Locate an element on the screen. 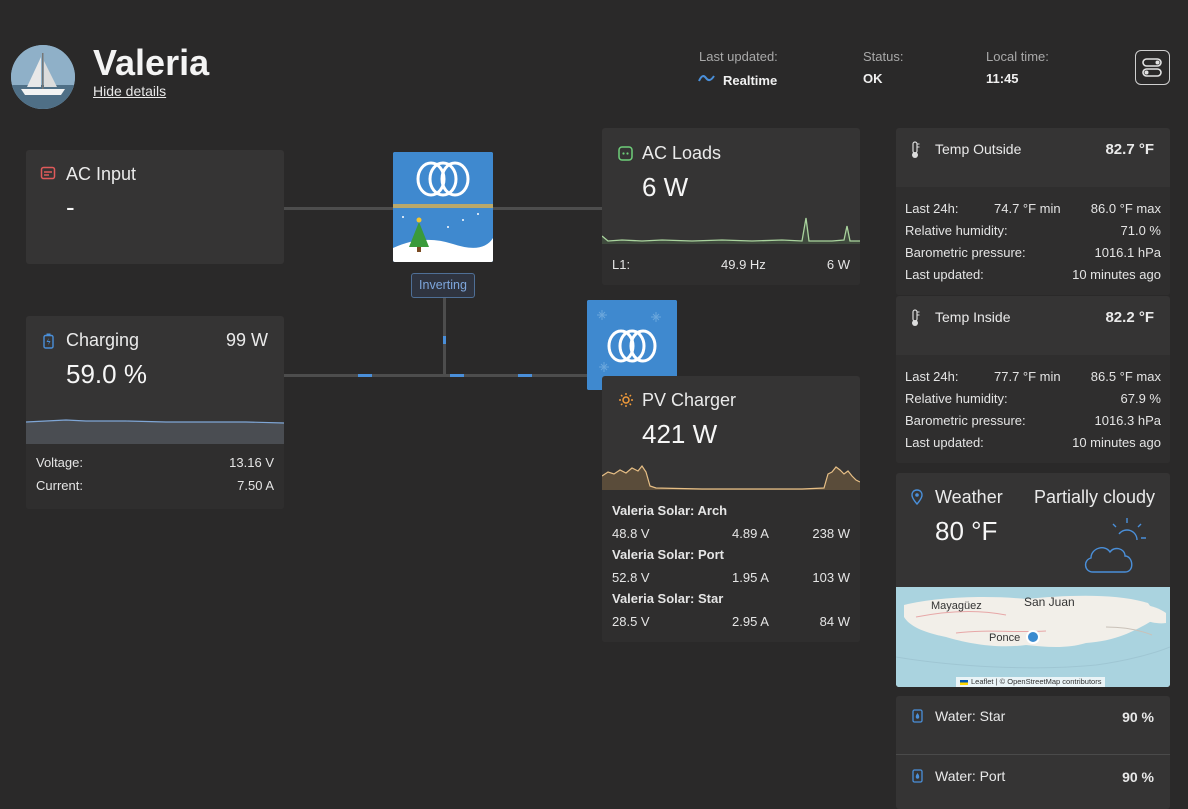 The image size is (1188, 809). pv-charger-title: PV Charger is located at coordinates (689, 400).